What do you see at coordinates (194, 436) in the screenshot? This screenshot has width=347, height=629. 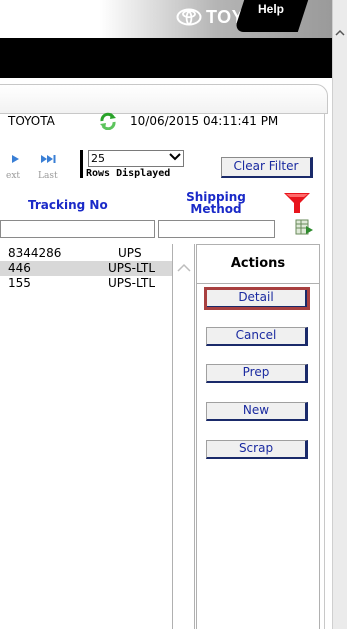 I see `grid-divider` at bounding box center [194, 436].